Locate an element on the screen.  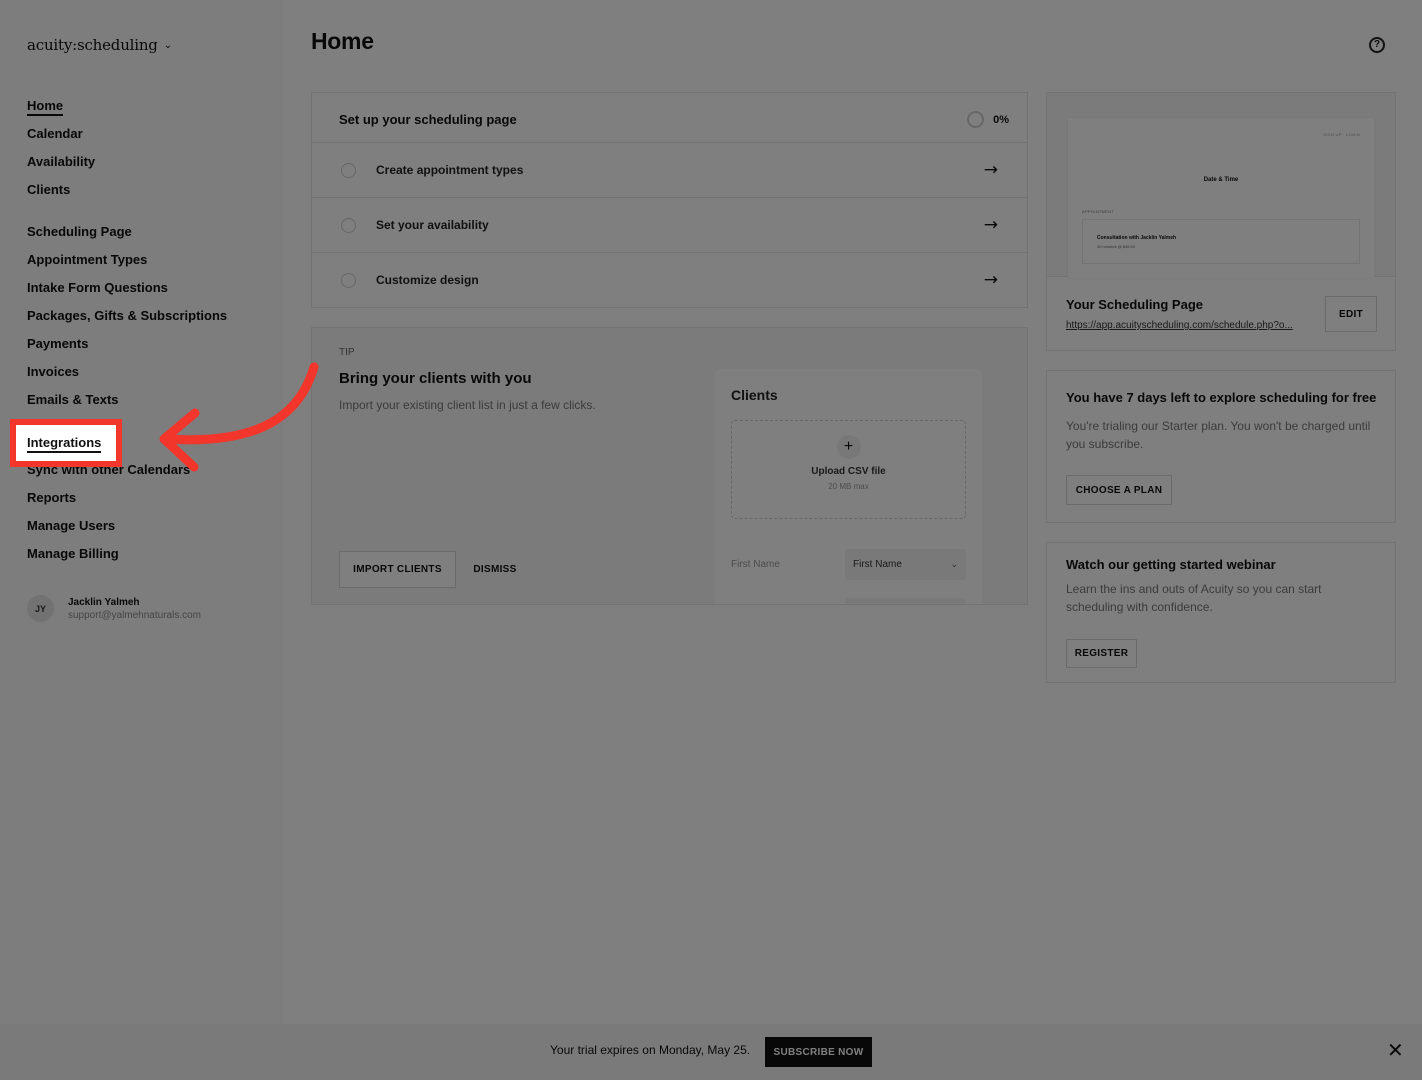
tip-title: Bring your clients with you is located at coordinates (435, 378).